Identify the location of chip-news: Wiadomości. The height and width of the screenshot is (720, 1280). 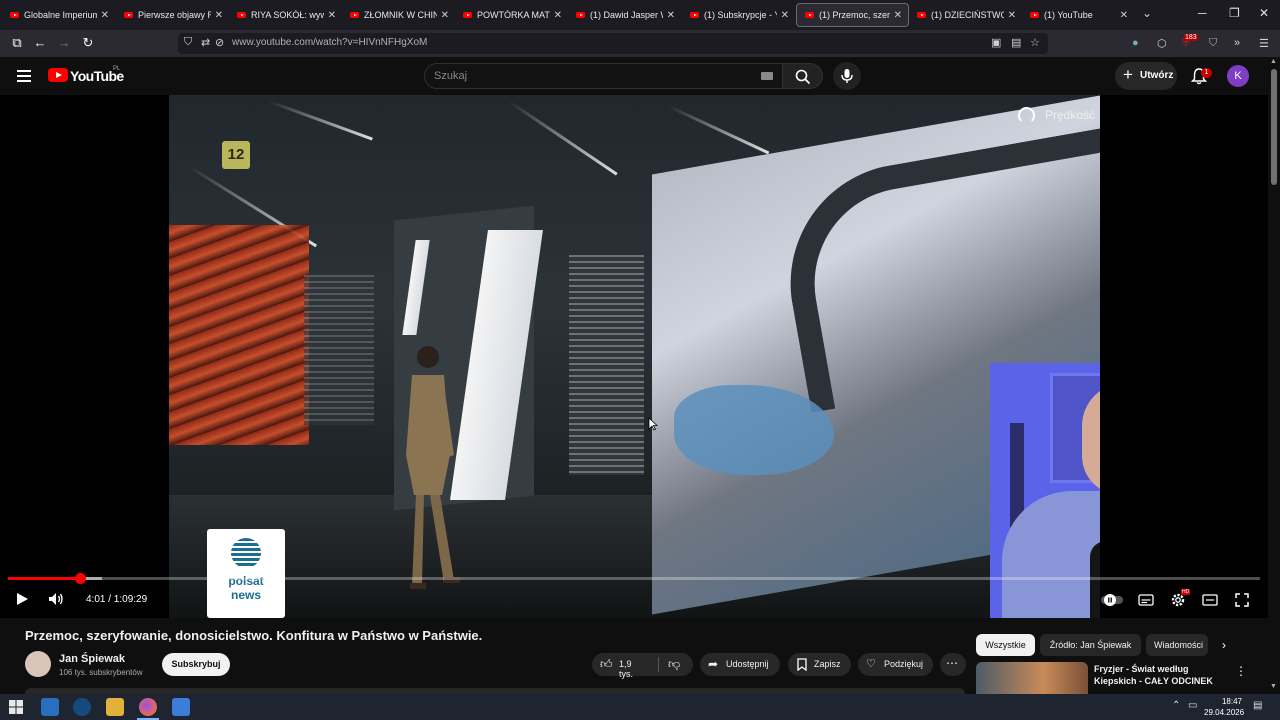
(1177, 645).